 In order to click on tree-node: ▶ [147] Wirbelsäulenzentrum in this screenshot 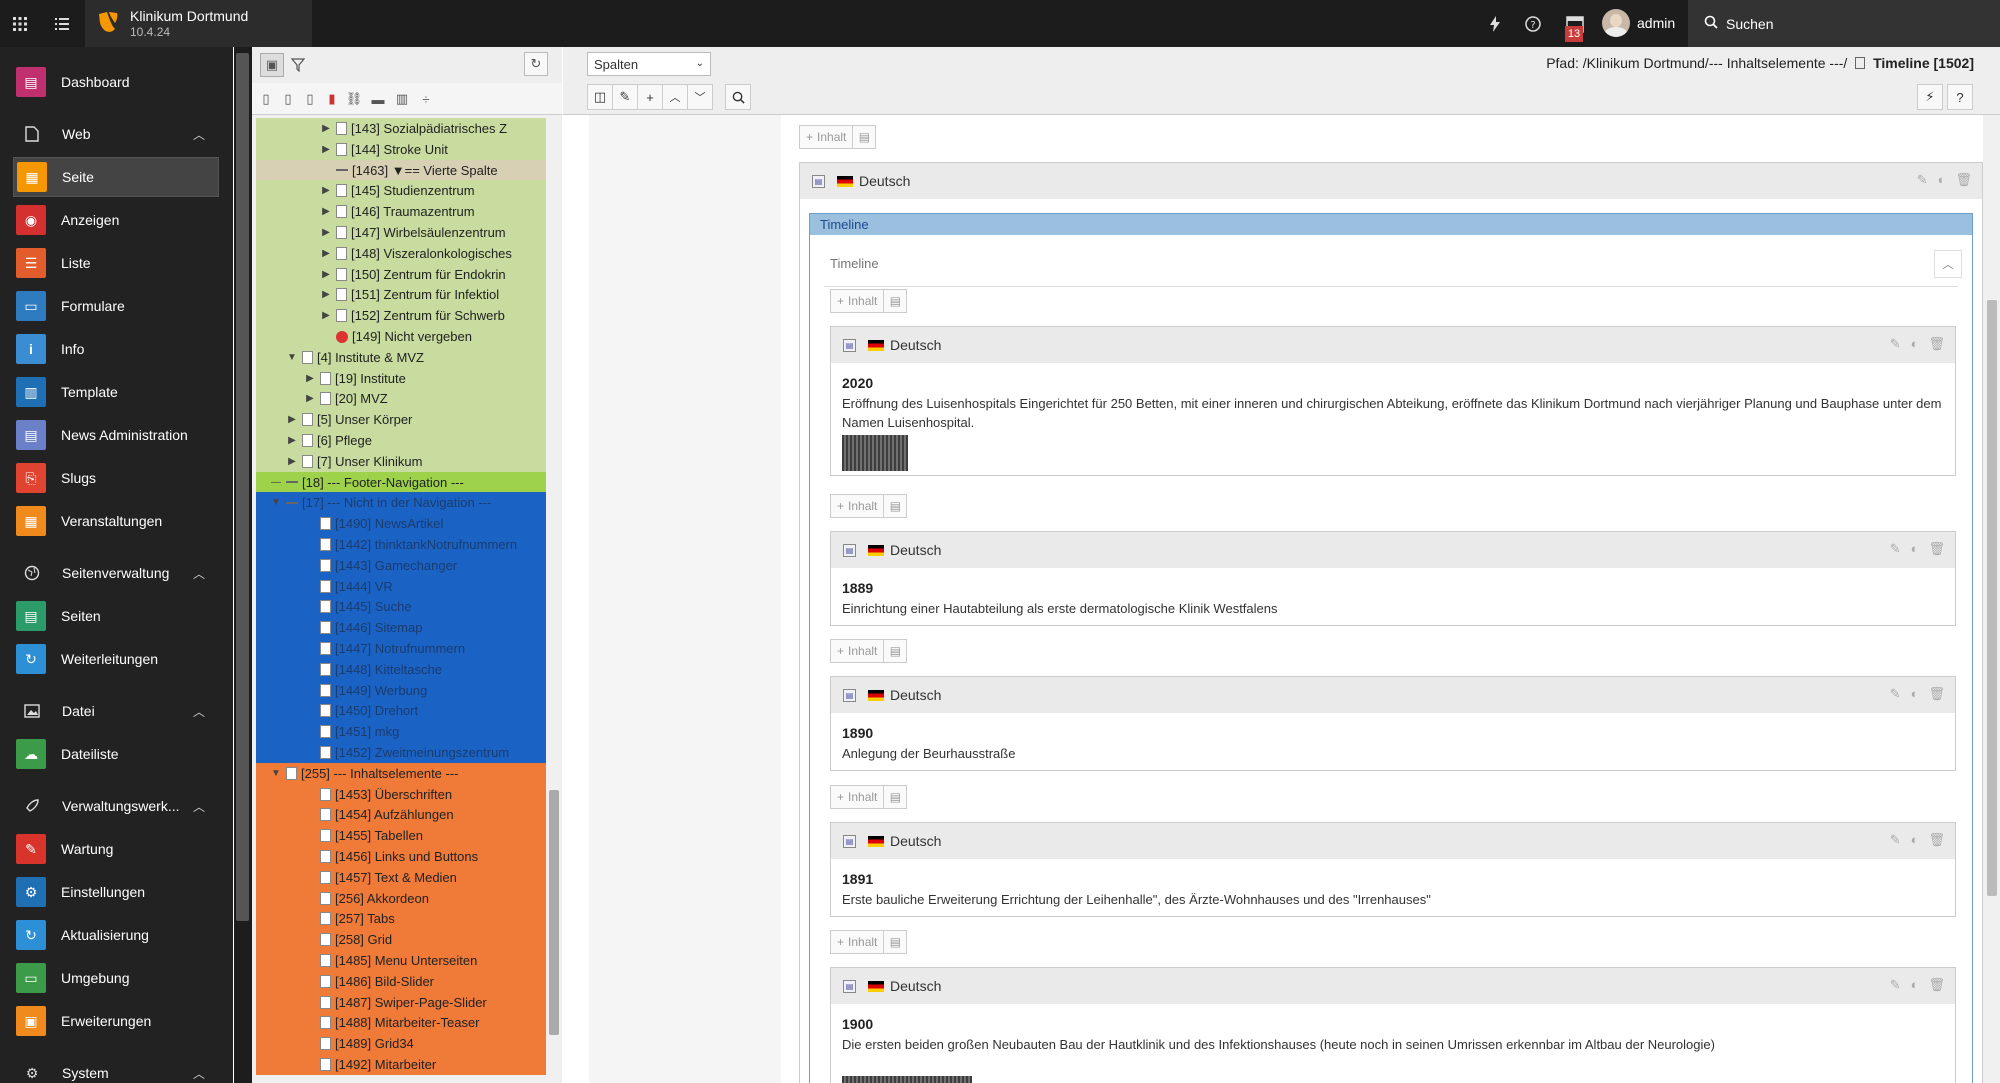, I will do `click(401, 232)`.